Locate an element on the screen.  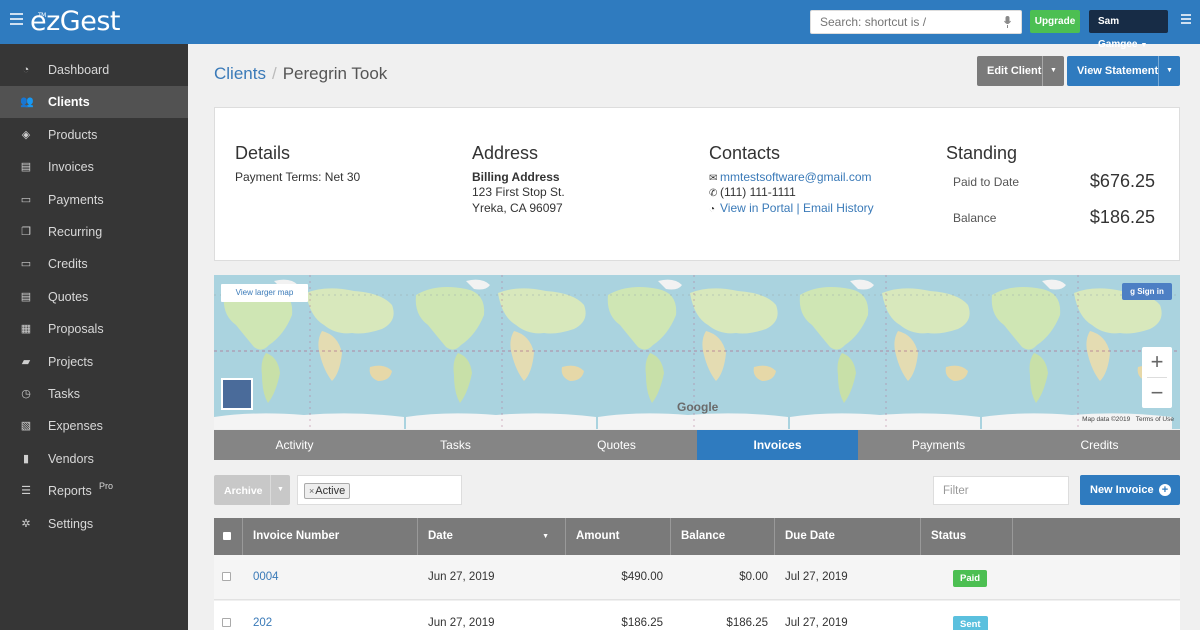
invoice-date: Jun 27, 2019 is located at coordinates (461, 623).